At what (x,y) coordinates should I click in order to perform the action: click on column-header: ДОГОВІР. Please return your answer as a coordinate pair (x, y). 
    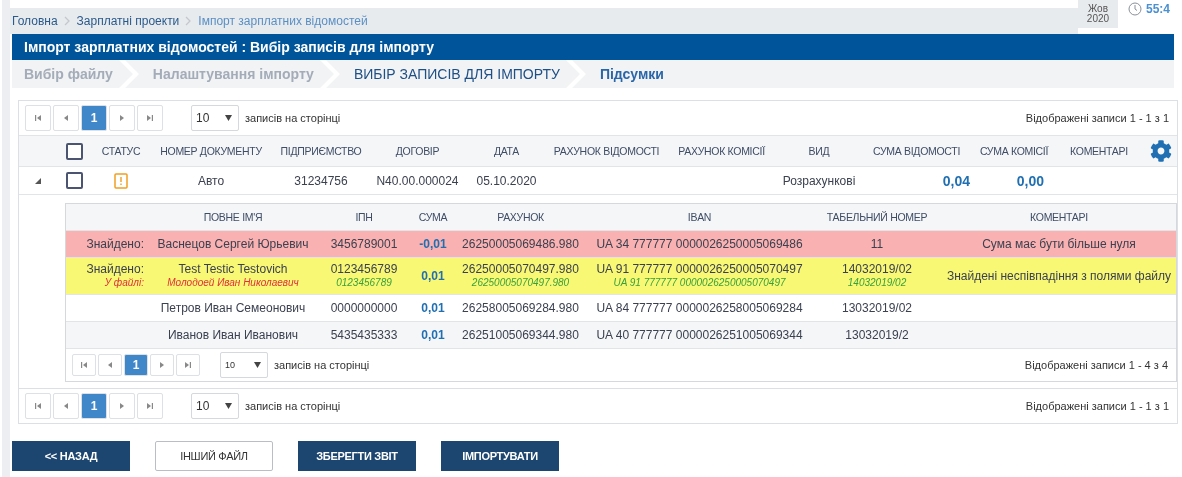
    Looking at the image, I should click on (417, 151).